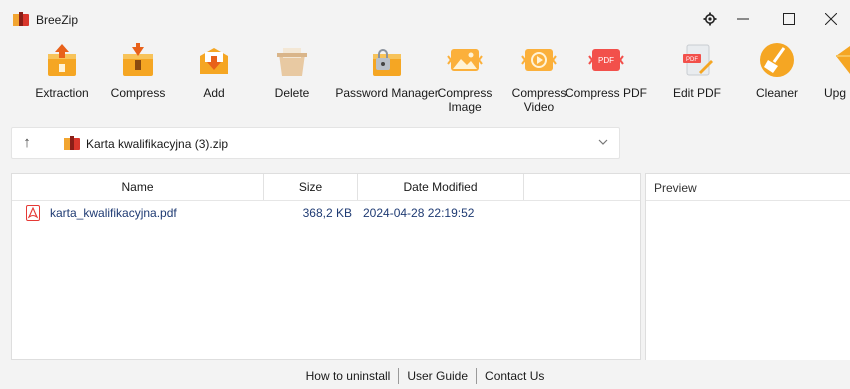 This screenshot has height=389, width=850. I want to click on add-button: Add, so click(214, 79).